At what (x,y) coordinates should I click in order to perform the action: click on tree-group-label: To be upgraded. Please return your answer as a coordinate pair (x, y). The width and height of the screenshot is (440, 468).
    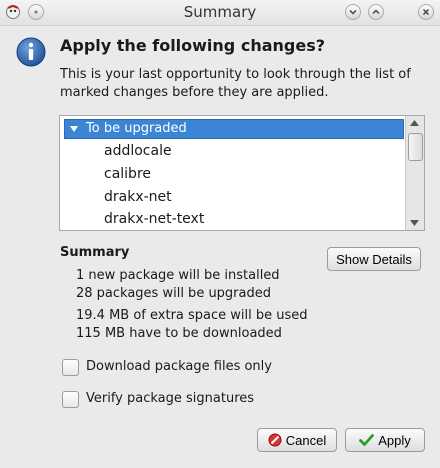
    Looking at the image, I should click on (136, 128).